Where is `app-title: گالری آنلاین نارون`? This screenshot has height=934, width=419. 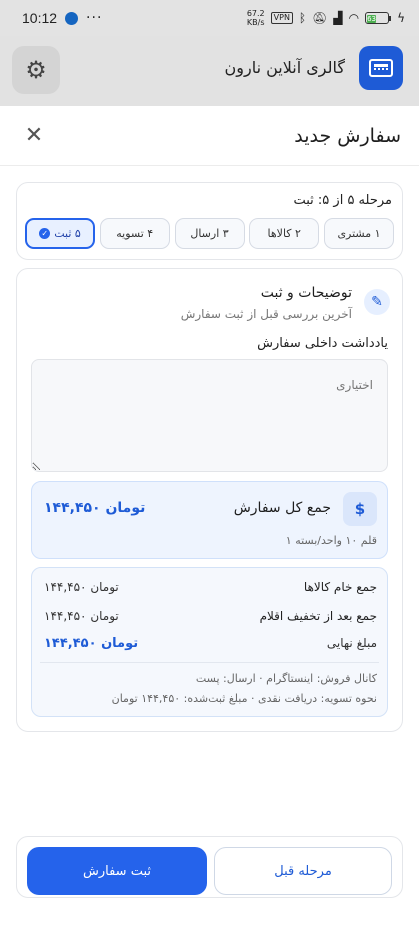 app-title: گالری آنلاین نارون is located at coordinates (285, 67).